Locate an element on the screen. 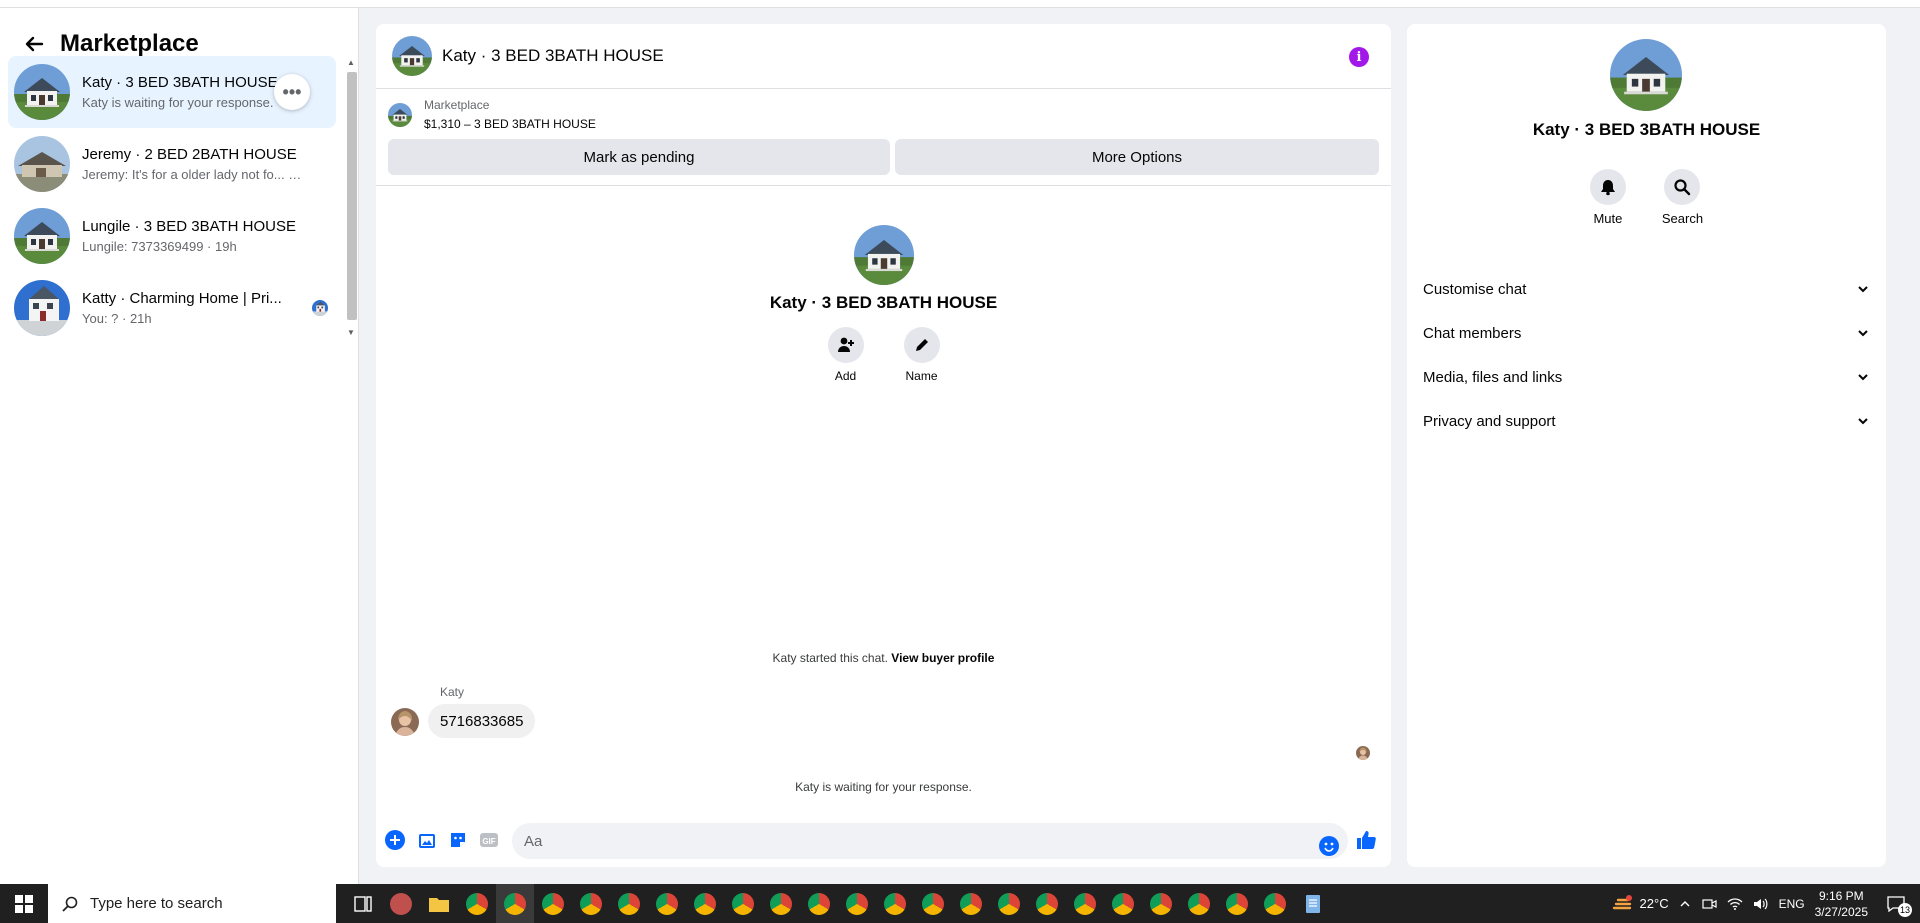 The height and width of the screenshot is (923, 1920). chevron-up-icon is located at coordinates (1685, 904).